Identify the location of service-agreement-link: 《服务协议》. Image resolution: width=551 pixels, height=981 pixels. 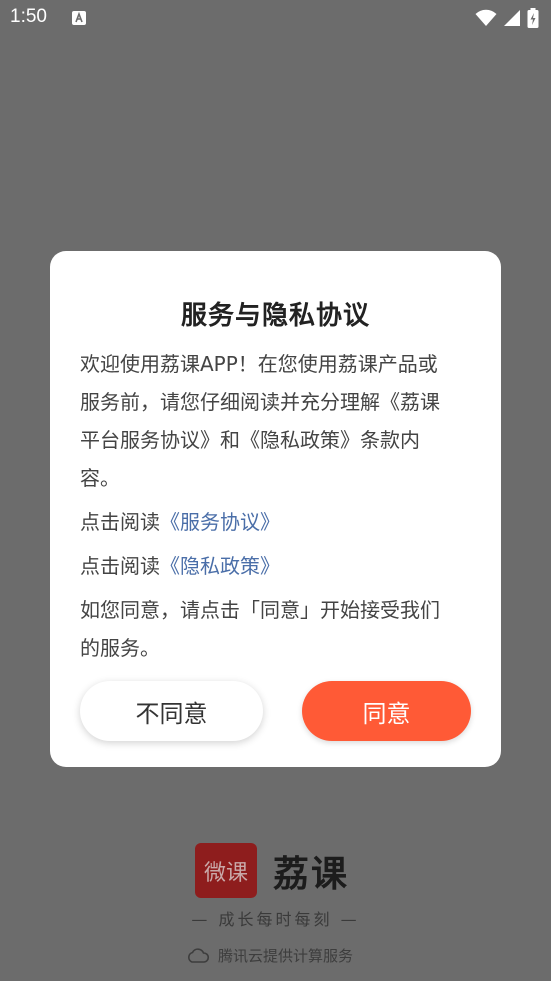
(220, 522).